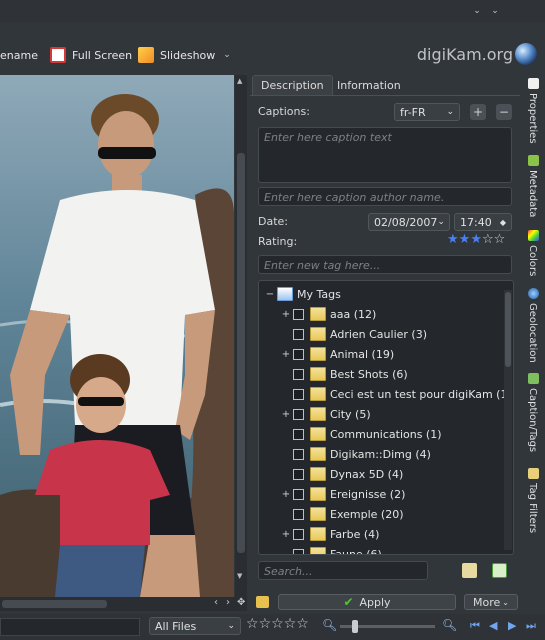 The image size is (545, 640). What do you see at coordinates (508, 420) in the screenshot?
I see `tags-scrollbar` at bounding box center [508, 420].